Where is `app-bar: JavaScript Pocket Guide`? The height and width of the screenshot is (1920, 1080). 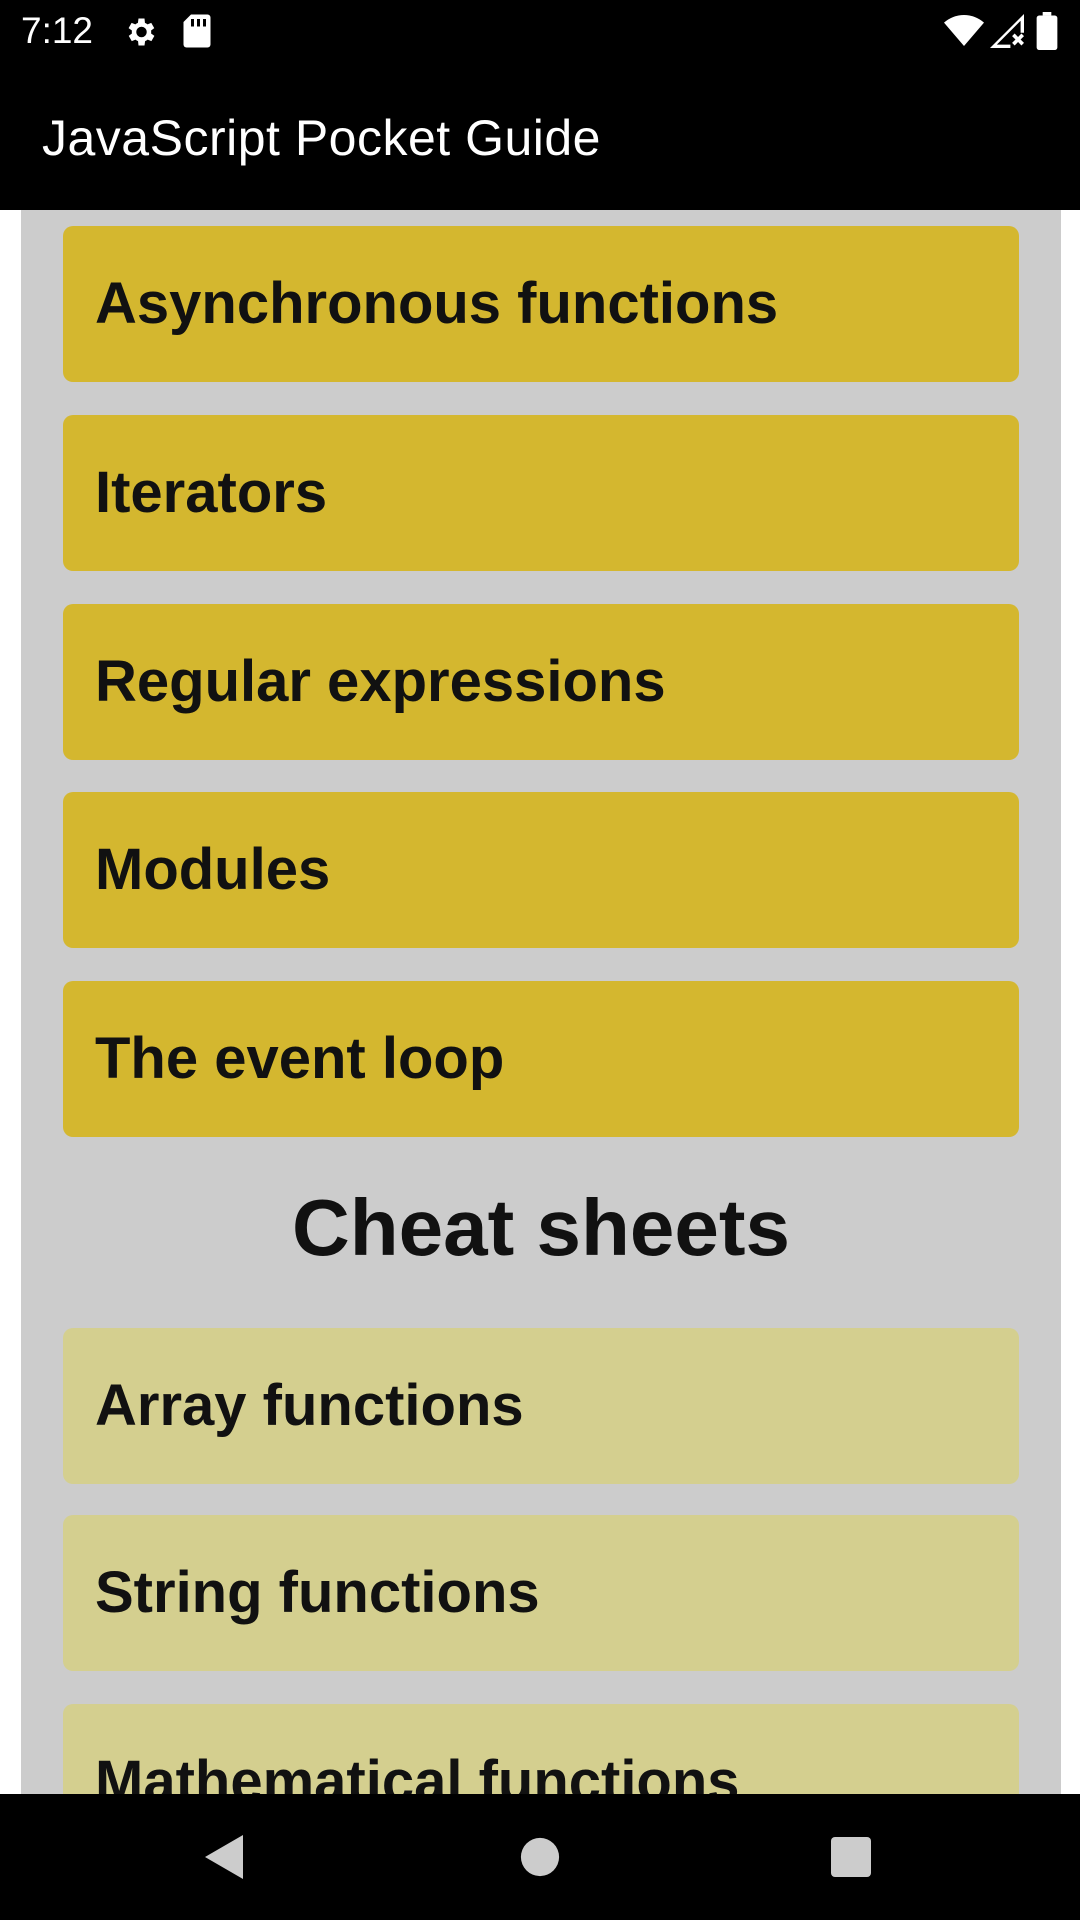 app-bar: JavaScript Pocket Guide is located at coordinates (540, 136).